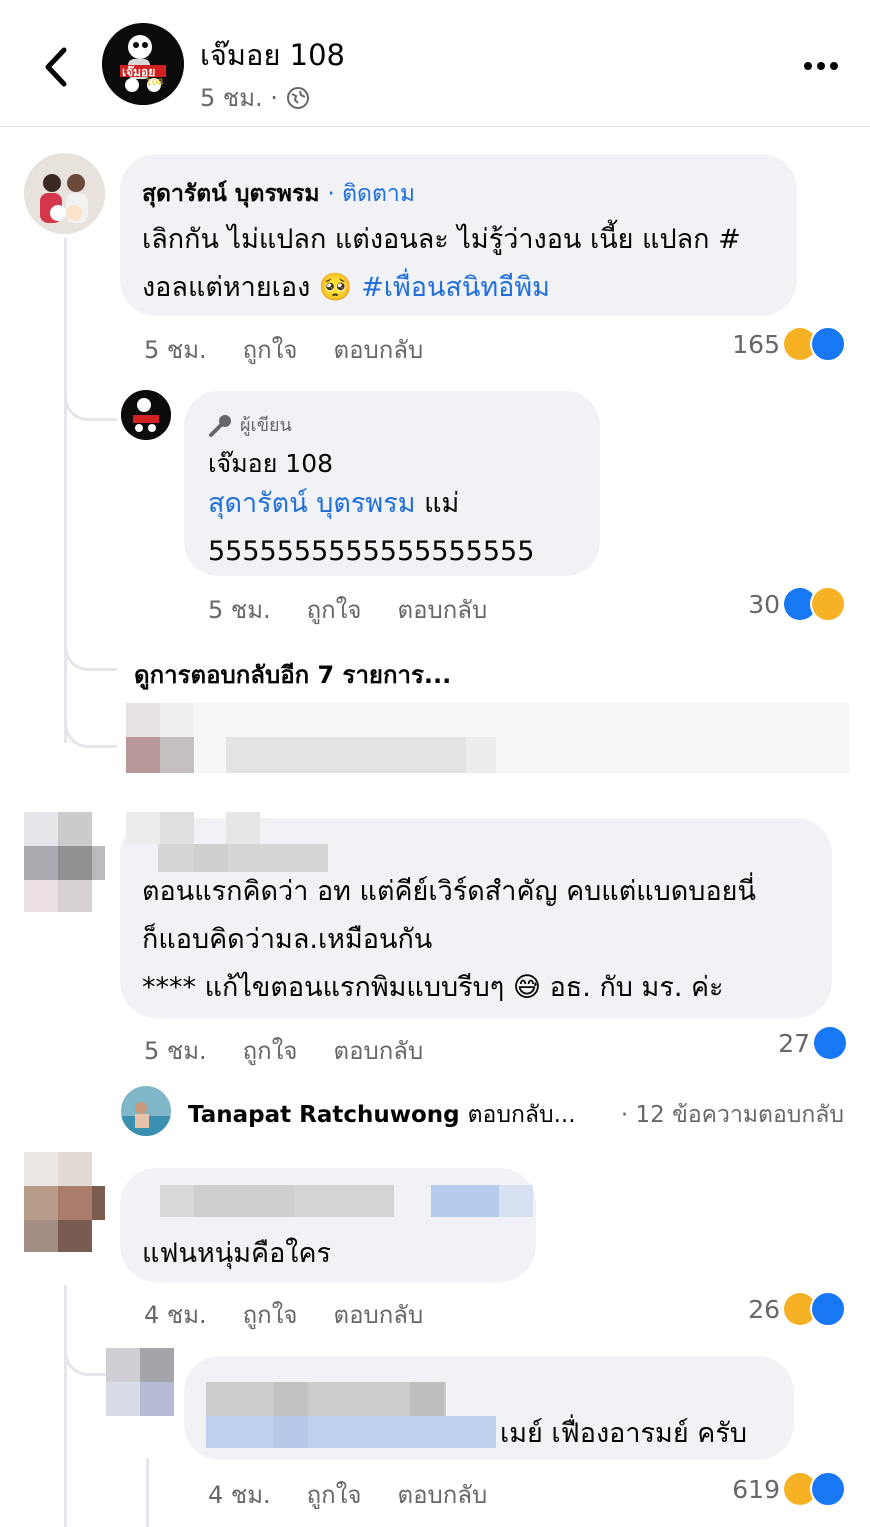 Image resolution: width=870 pixels, height=1527 pixels. I want to click on commenter-avatar, so click(64, 193).